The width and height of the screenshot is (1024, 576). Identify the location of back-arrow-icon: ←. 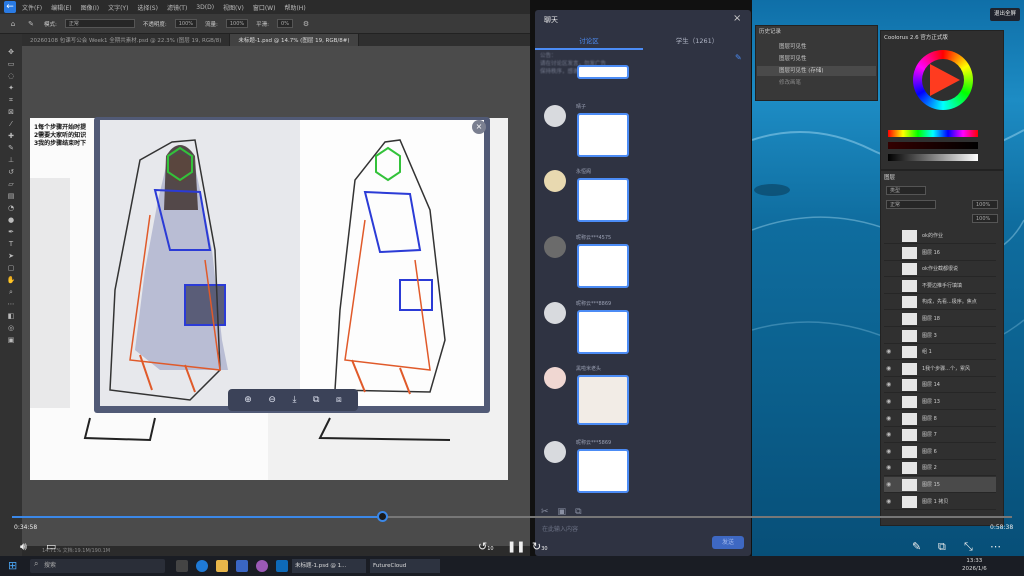
(10, 7).